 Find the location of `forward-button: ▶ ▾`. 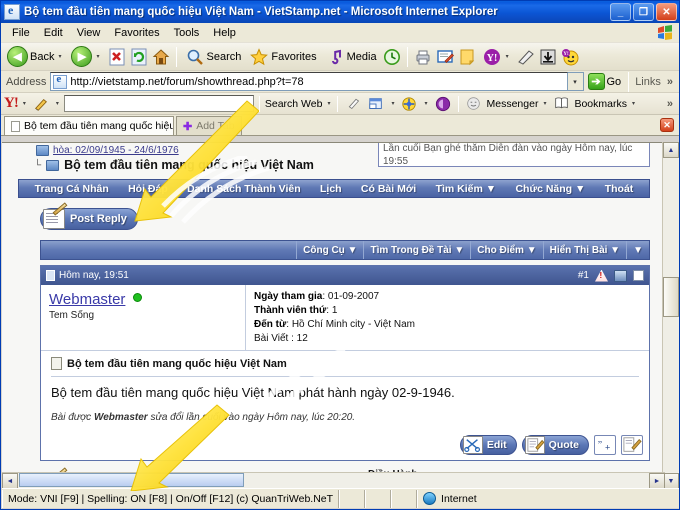

forward-button: ▶ ▾ is located at coordinates (86, 56).